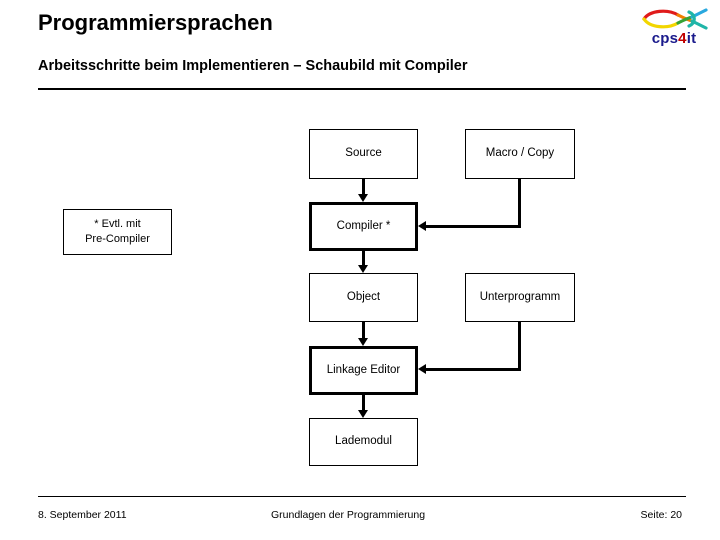 This screenshot has width=720, height=540. I want to click on diagram-node-label: Linkage Editor, so click(363, 369).